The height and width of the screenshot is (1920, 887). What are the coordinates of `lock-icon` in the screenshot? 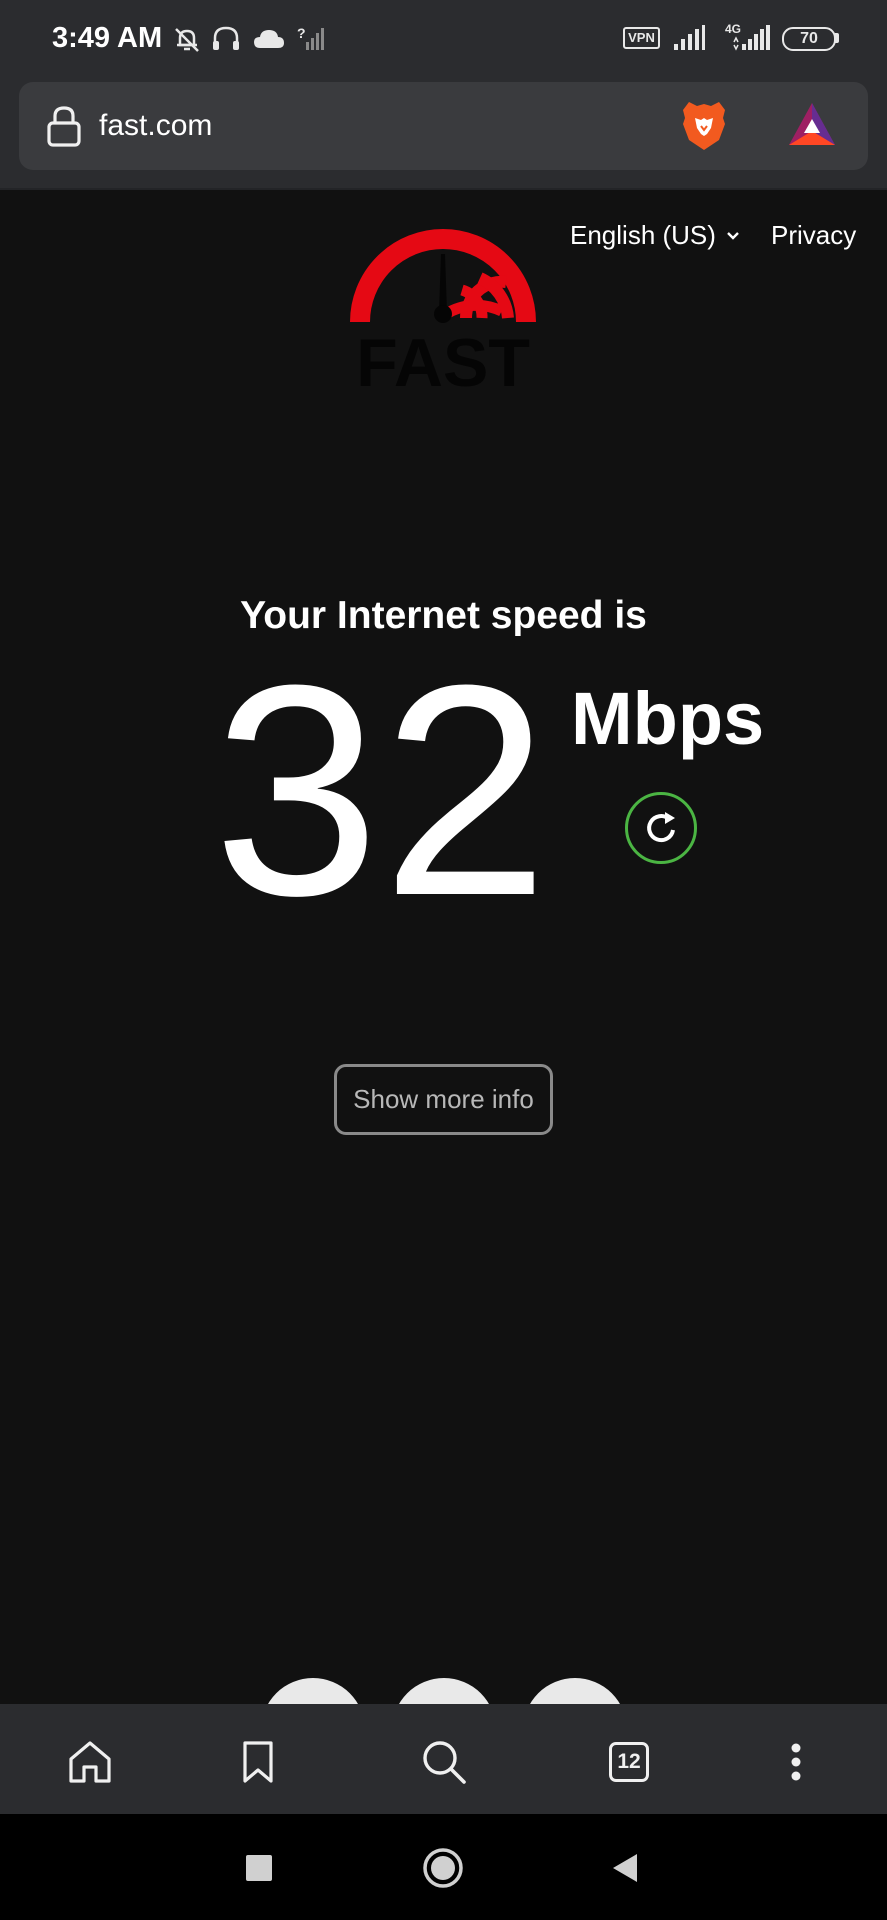 It's located at (64, 126).